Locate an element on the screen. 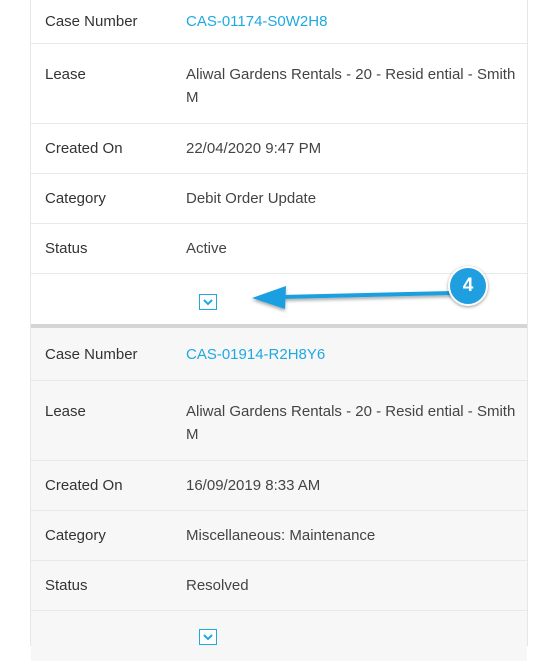 This screenshot has height=661, width=542. status-value: Resolved is located at coordinates (217, 585).